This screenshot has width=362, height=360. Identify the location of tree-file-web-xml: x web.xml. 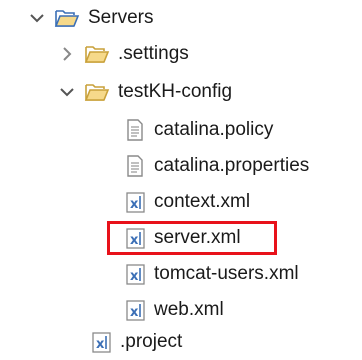
(174, 310).